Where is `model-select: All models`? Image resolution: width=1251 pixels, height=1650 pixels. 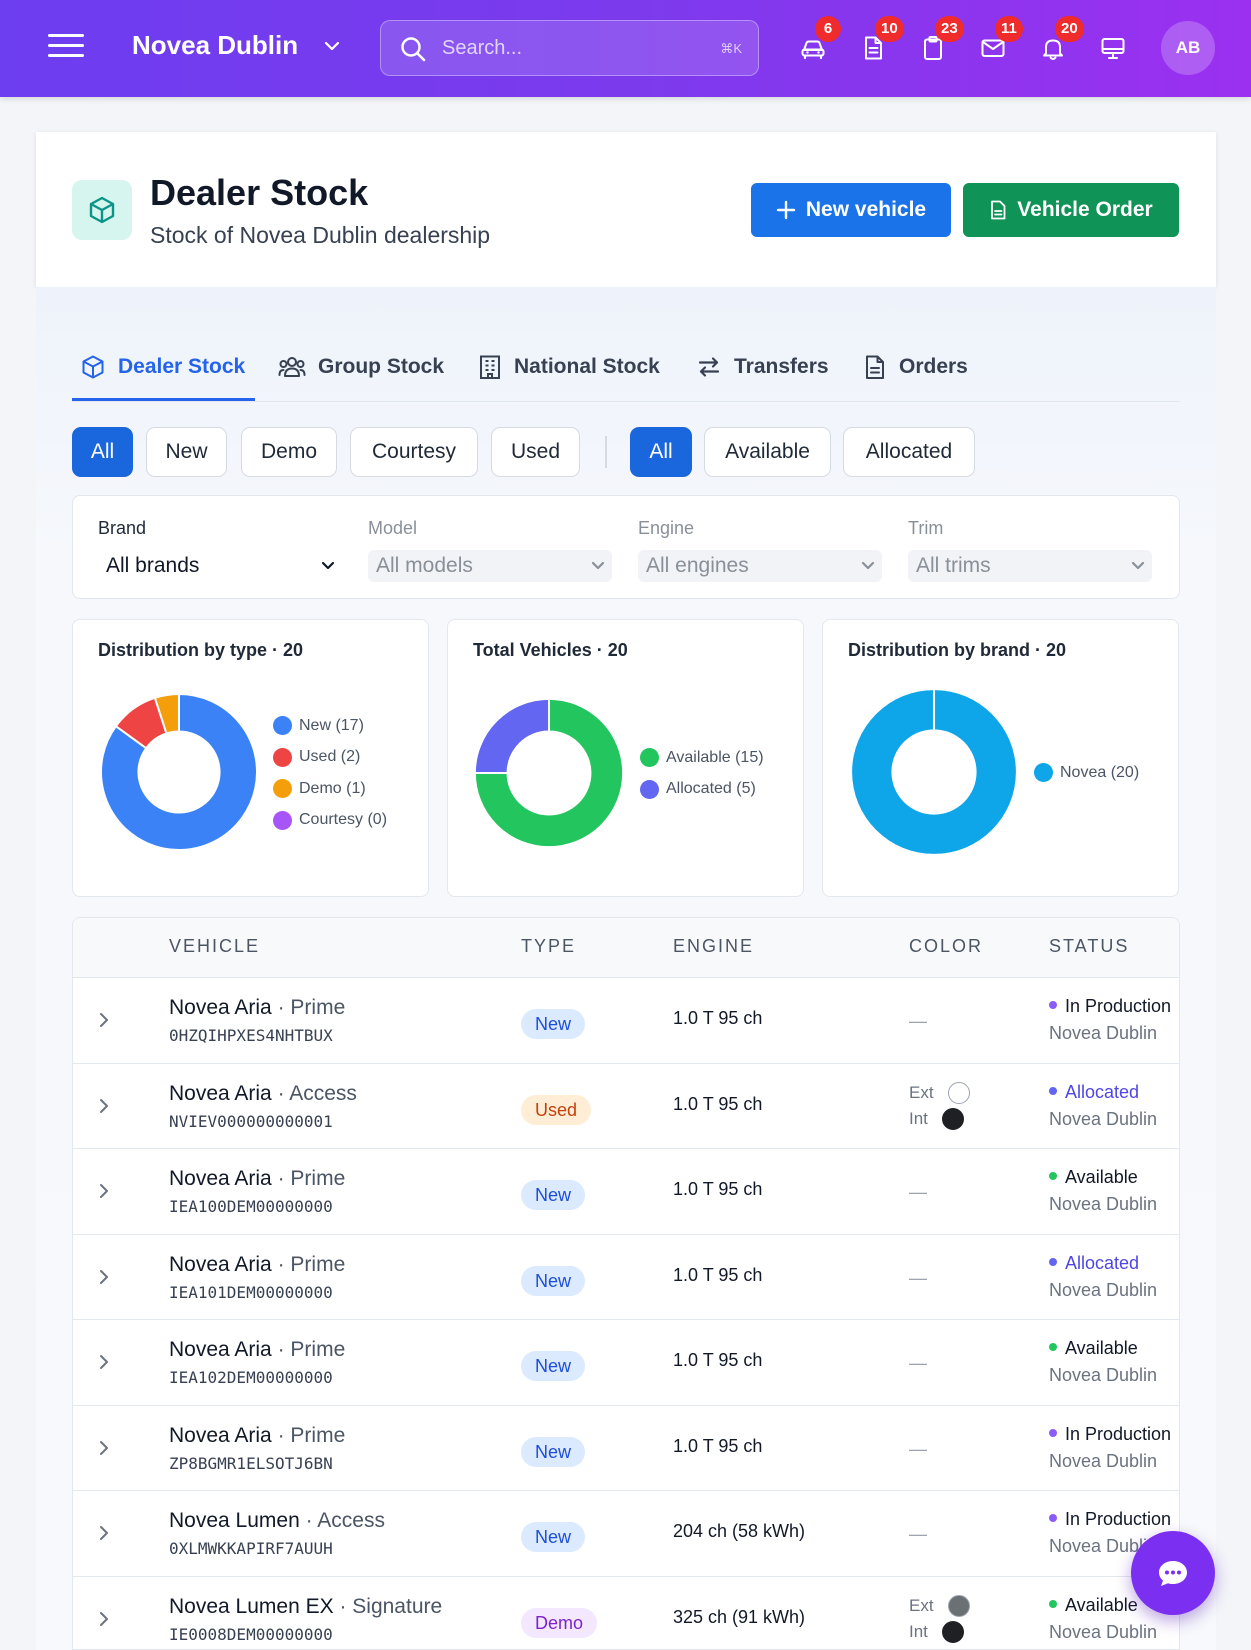 model-select: All models is located at coordinates (490, 566).